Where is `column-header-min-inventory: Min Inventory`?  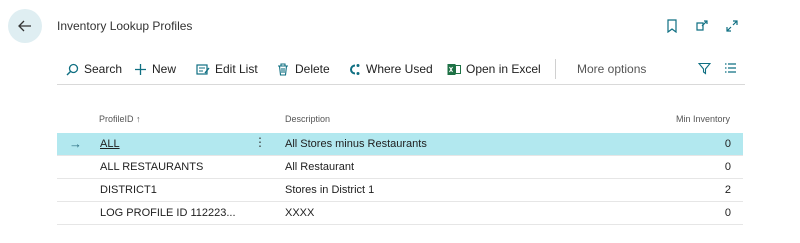 column-header-min-inventory: Min Inventory is located at coordinates (703, 119).